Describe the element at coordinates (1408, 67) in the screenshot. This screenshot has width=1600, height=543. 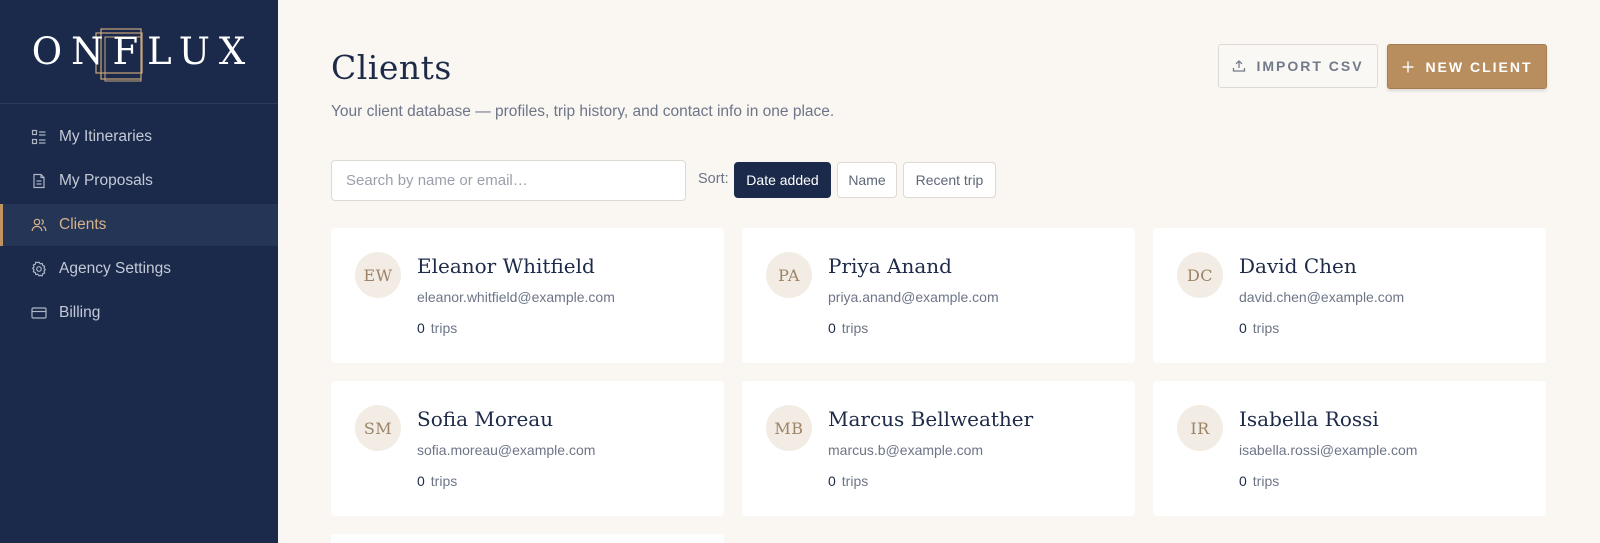
I see `plus-icon` at that location.